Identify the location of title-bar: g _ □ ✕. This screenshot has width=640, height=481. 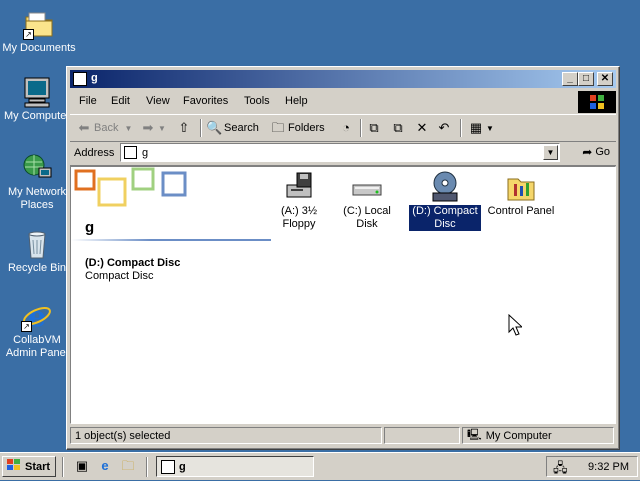
(343, 79).